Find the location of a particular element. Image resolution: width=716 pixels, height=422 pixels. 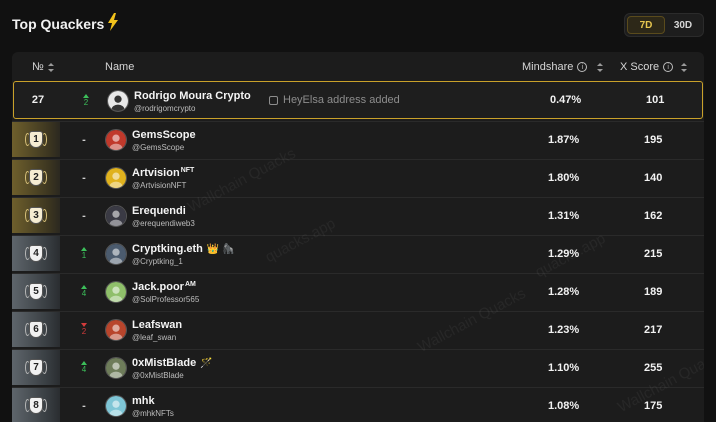

rank-cell: 8 is located at coordinates (36, 405).